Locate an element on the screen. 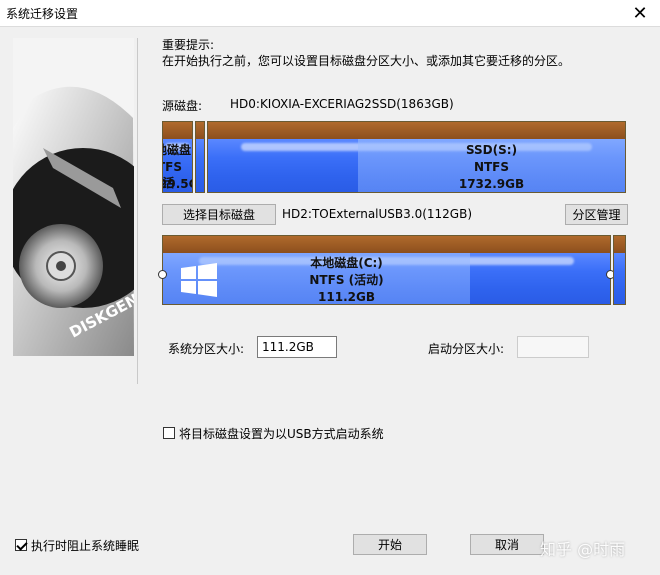 The image size is (660, 575). partition-manage-button: 分区管理 is located at coordinates (596, 214).